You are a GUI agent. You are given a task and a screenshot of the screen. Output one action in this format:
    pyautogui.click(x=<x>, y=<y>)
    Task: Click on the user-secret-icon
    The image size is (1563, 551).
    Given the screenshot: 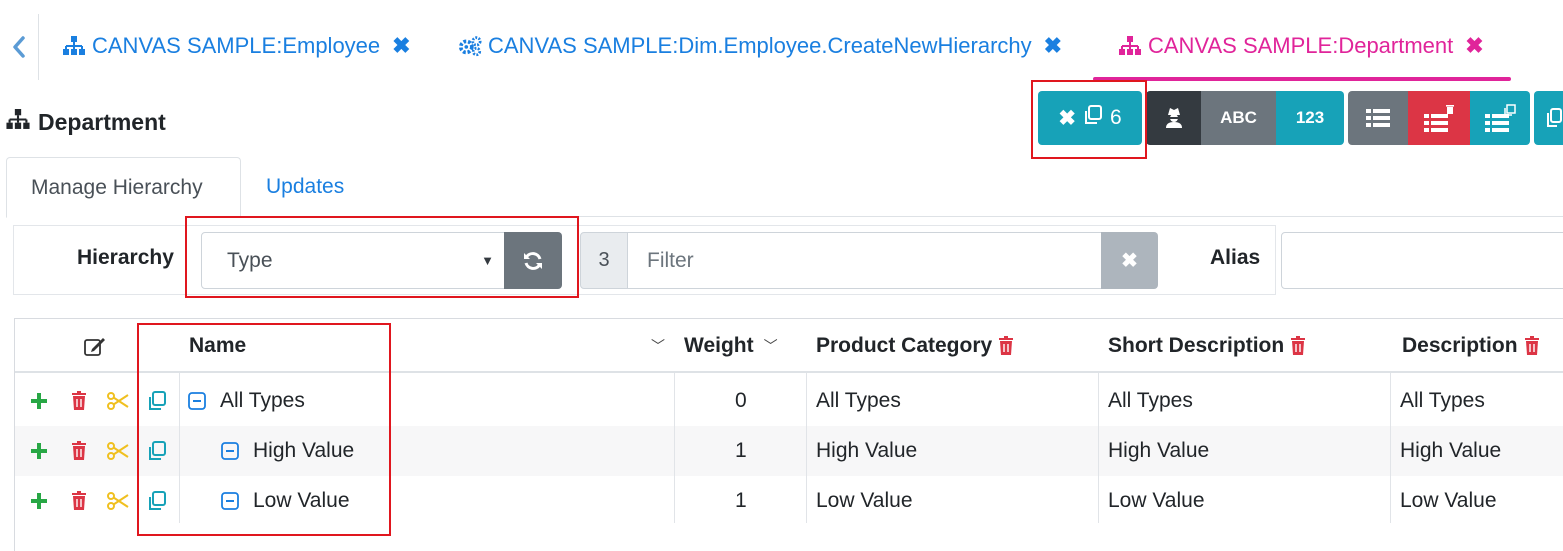 What is the action you would take?
    pyautogui.click(x=1173, y=118)
    